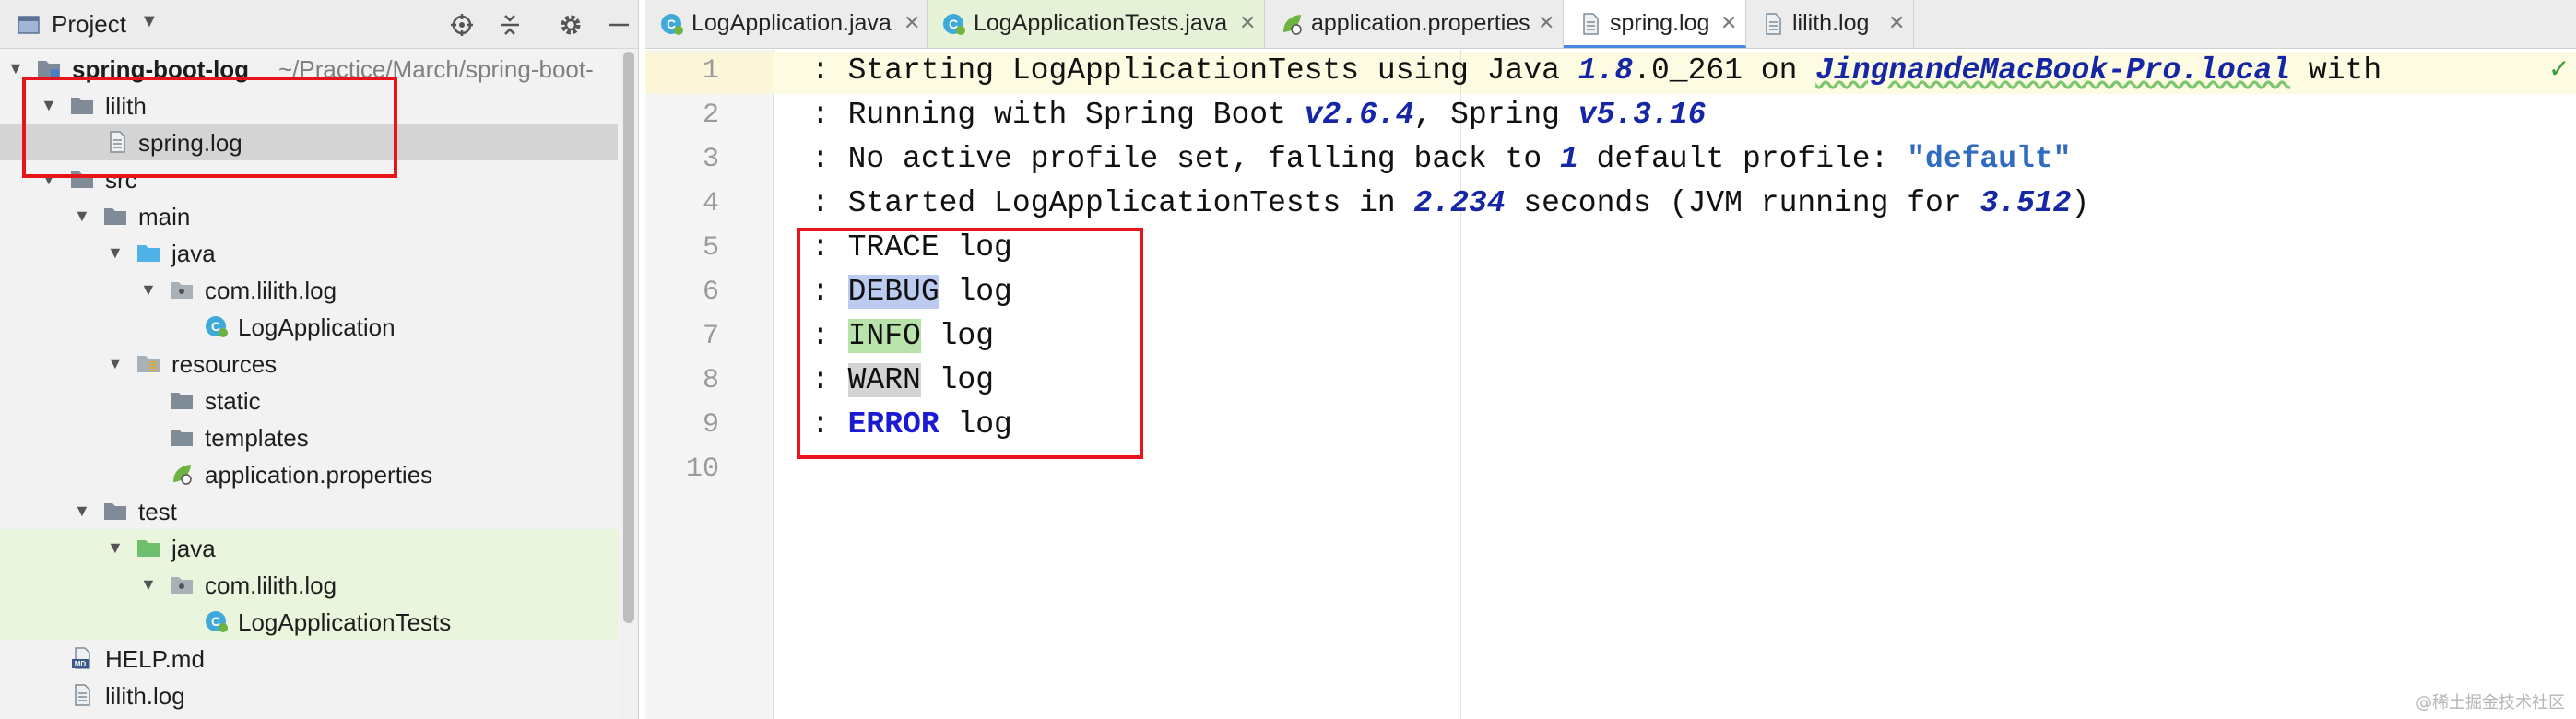 The image size is (2576, 719). What do you see at coordinates (319, 475) in the screenshot?
I see `tree-item-label: application.properties` at bounding box center [319, 475].